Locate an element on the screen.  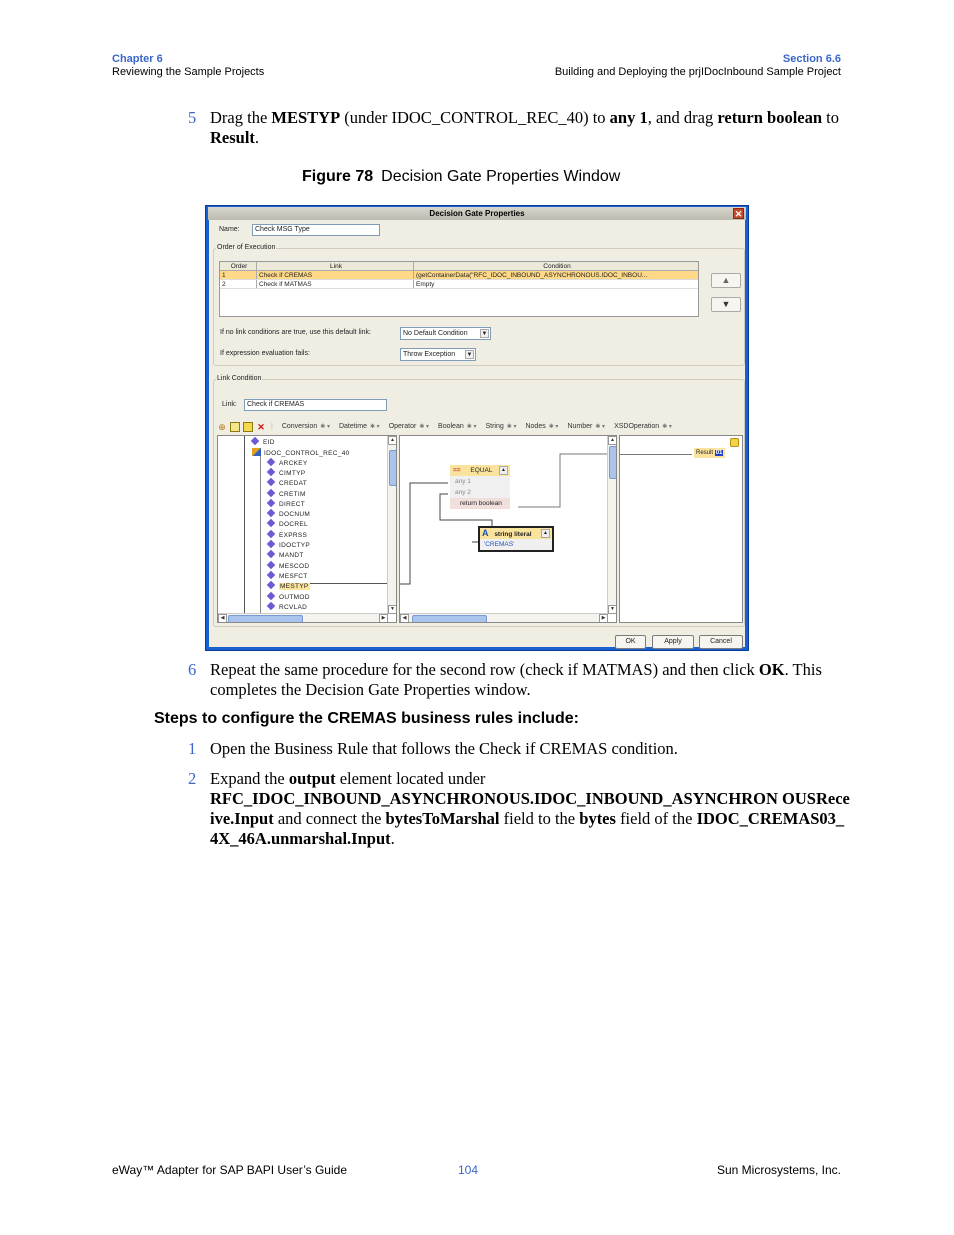
menu-operator: Operator ✱ ▾ is located at coordinates (409, 427).